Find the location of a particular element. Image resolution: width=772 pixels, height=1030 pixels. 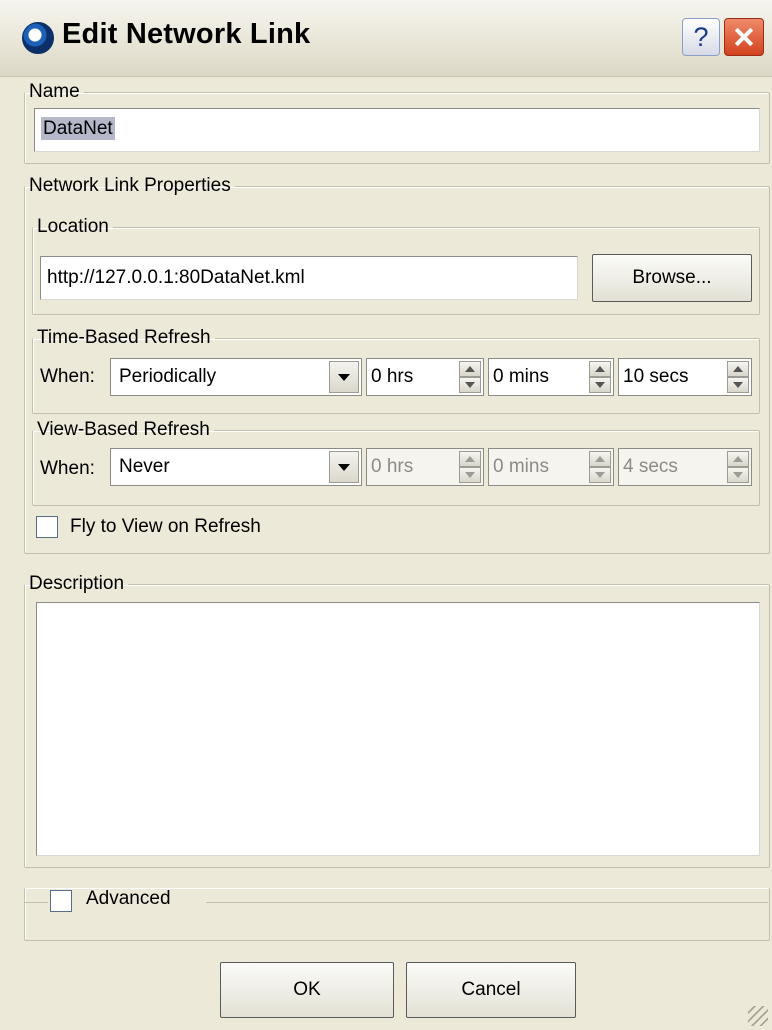

ok-button: OK is located at coordinates (307, 990).